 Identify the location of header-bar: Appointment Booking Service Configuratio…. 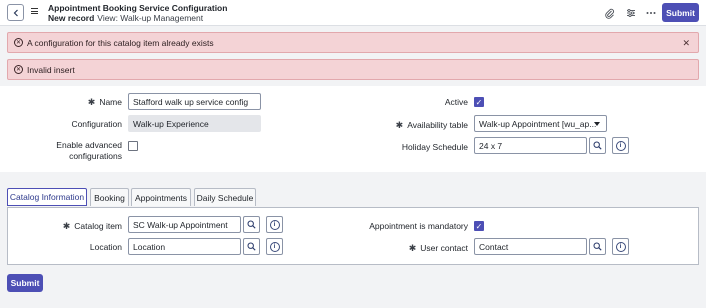
(353, 13).